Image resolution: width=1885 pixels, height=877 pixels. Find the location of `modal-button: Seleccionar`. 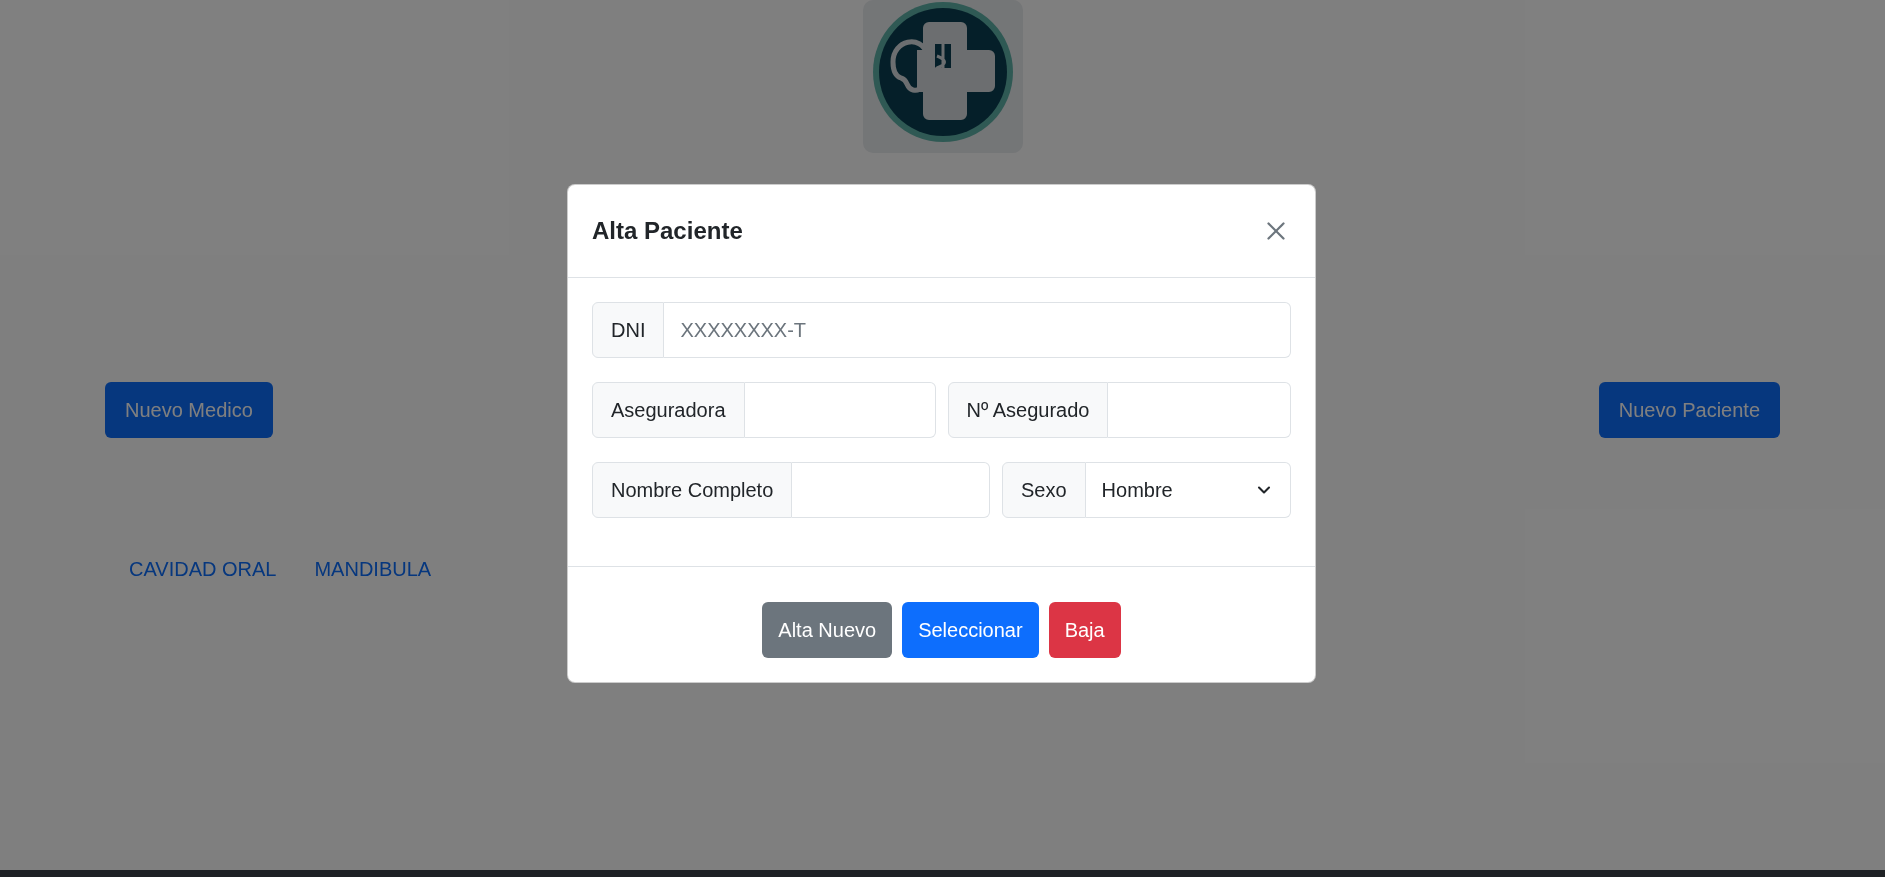

modal-button: Seleccionar is located at coordinates (970, 630).